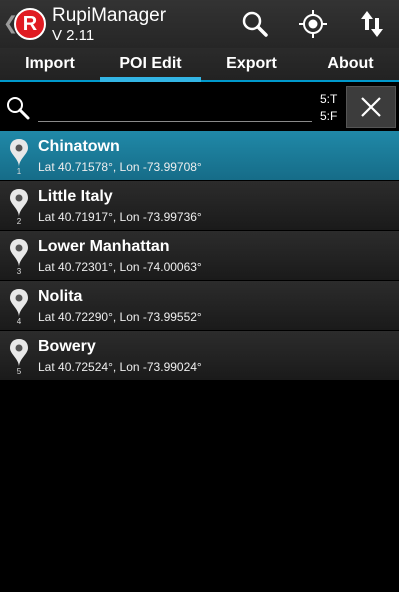  I want to click on poi-number: 2, so click(19, 221).